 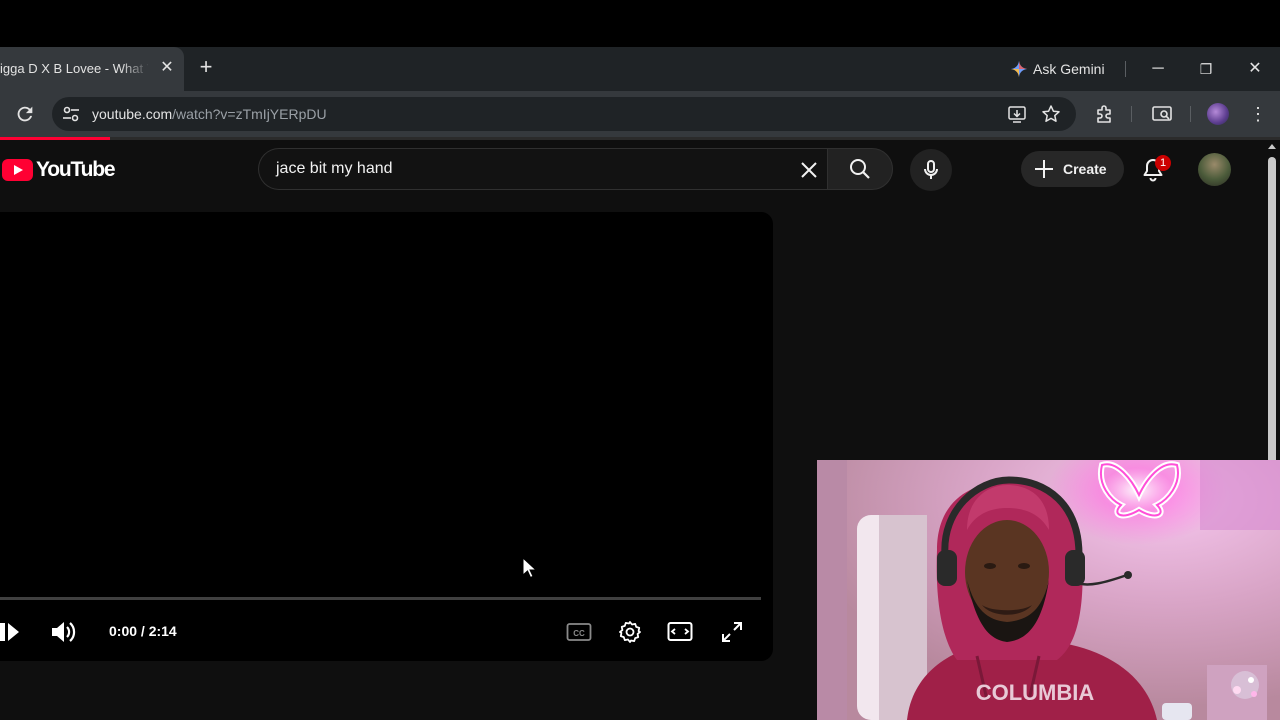 What do you see at coordinates (1162, 114) in the screenshot?
I see `media-icon` at bounding box center [1162, 114].